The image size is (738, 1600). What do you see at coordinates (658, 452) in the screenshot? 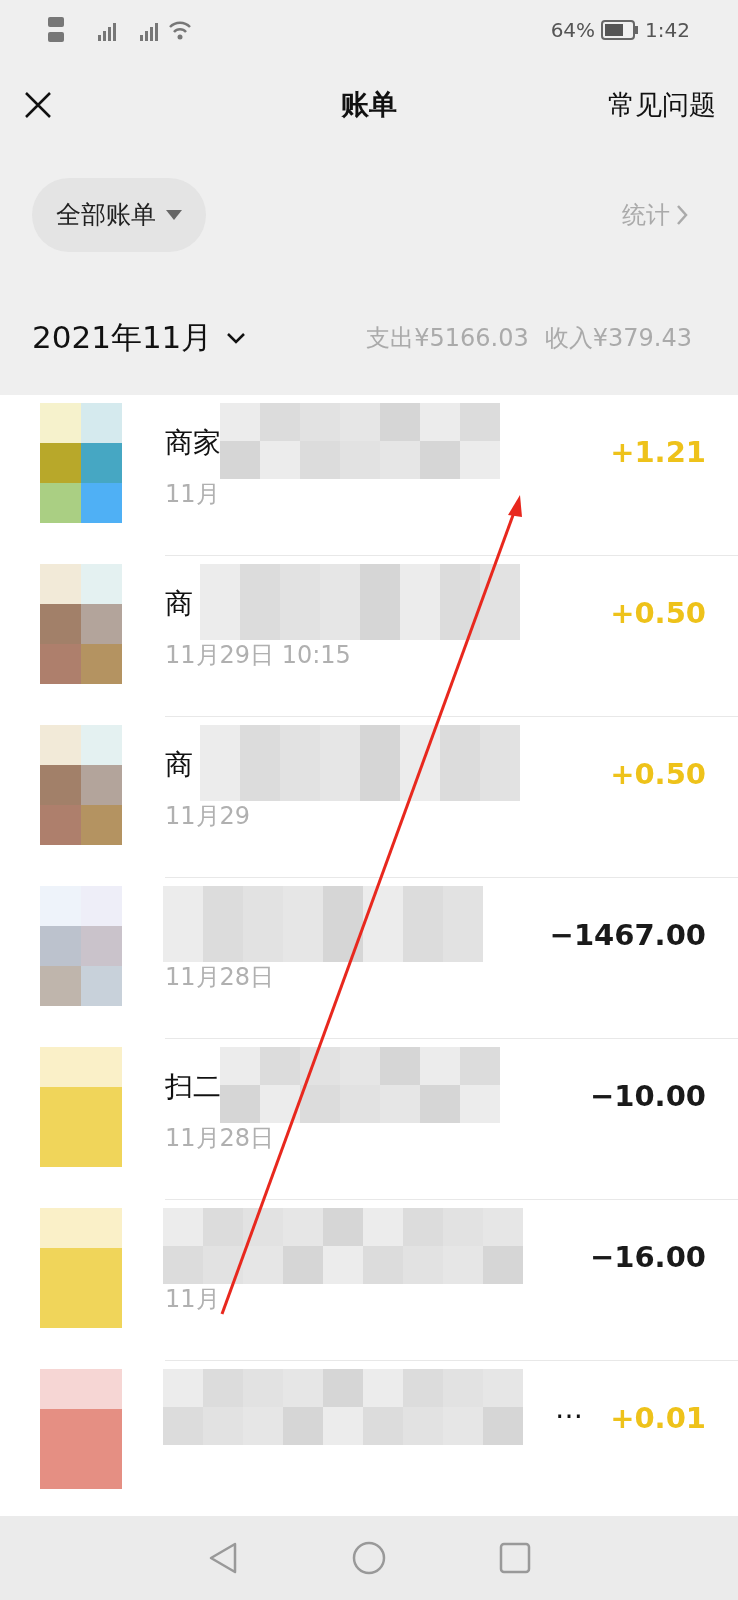
I see `bill-amount: +1.21` at bounding box center [658, 452].